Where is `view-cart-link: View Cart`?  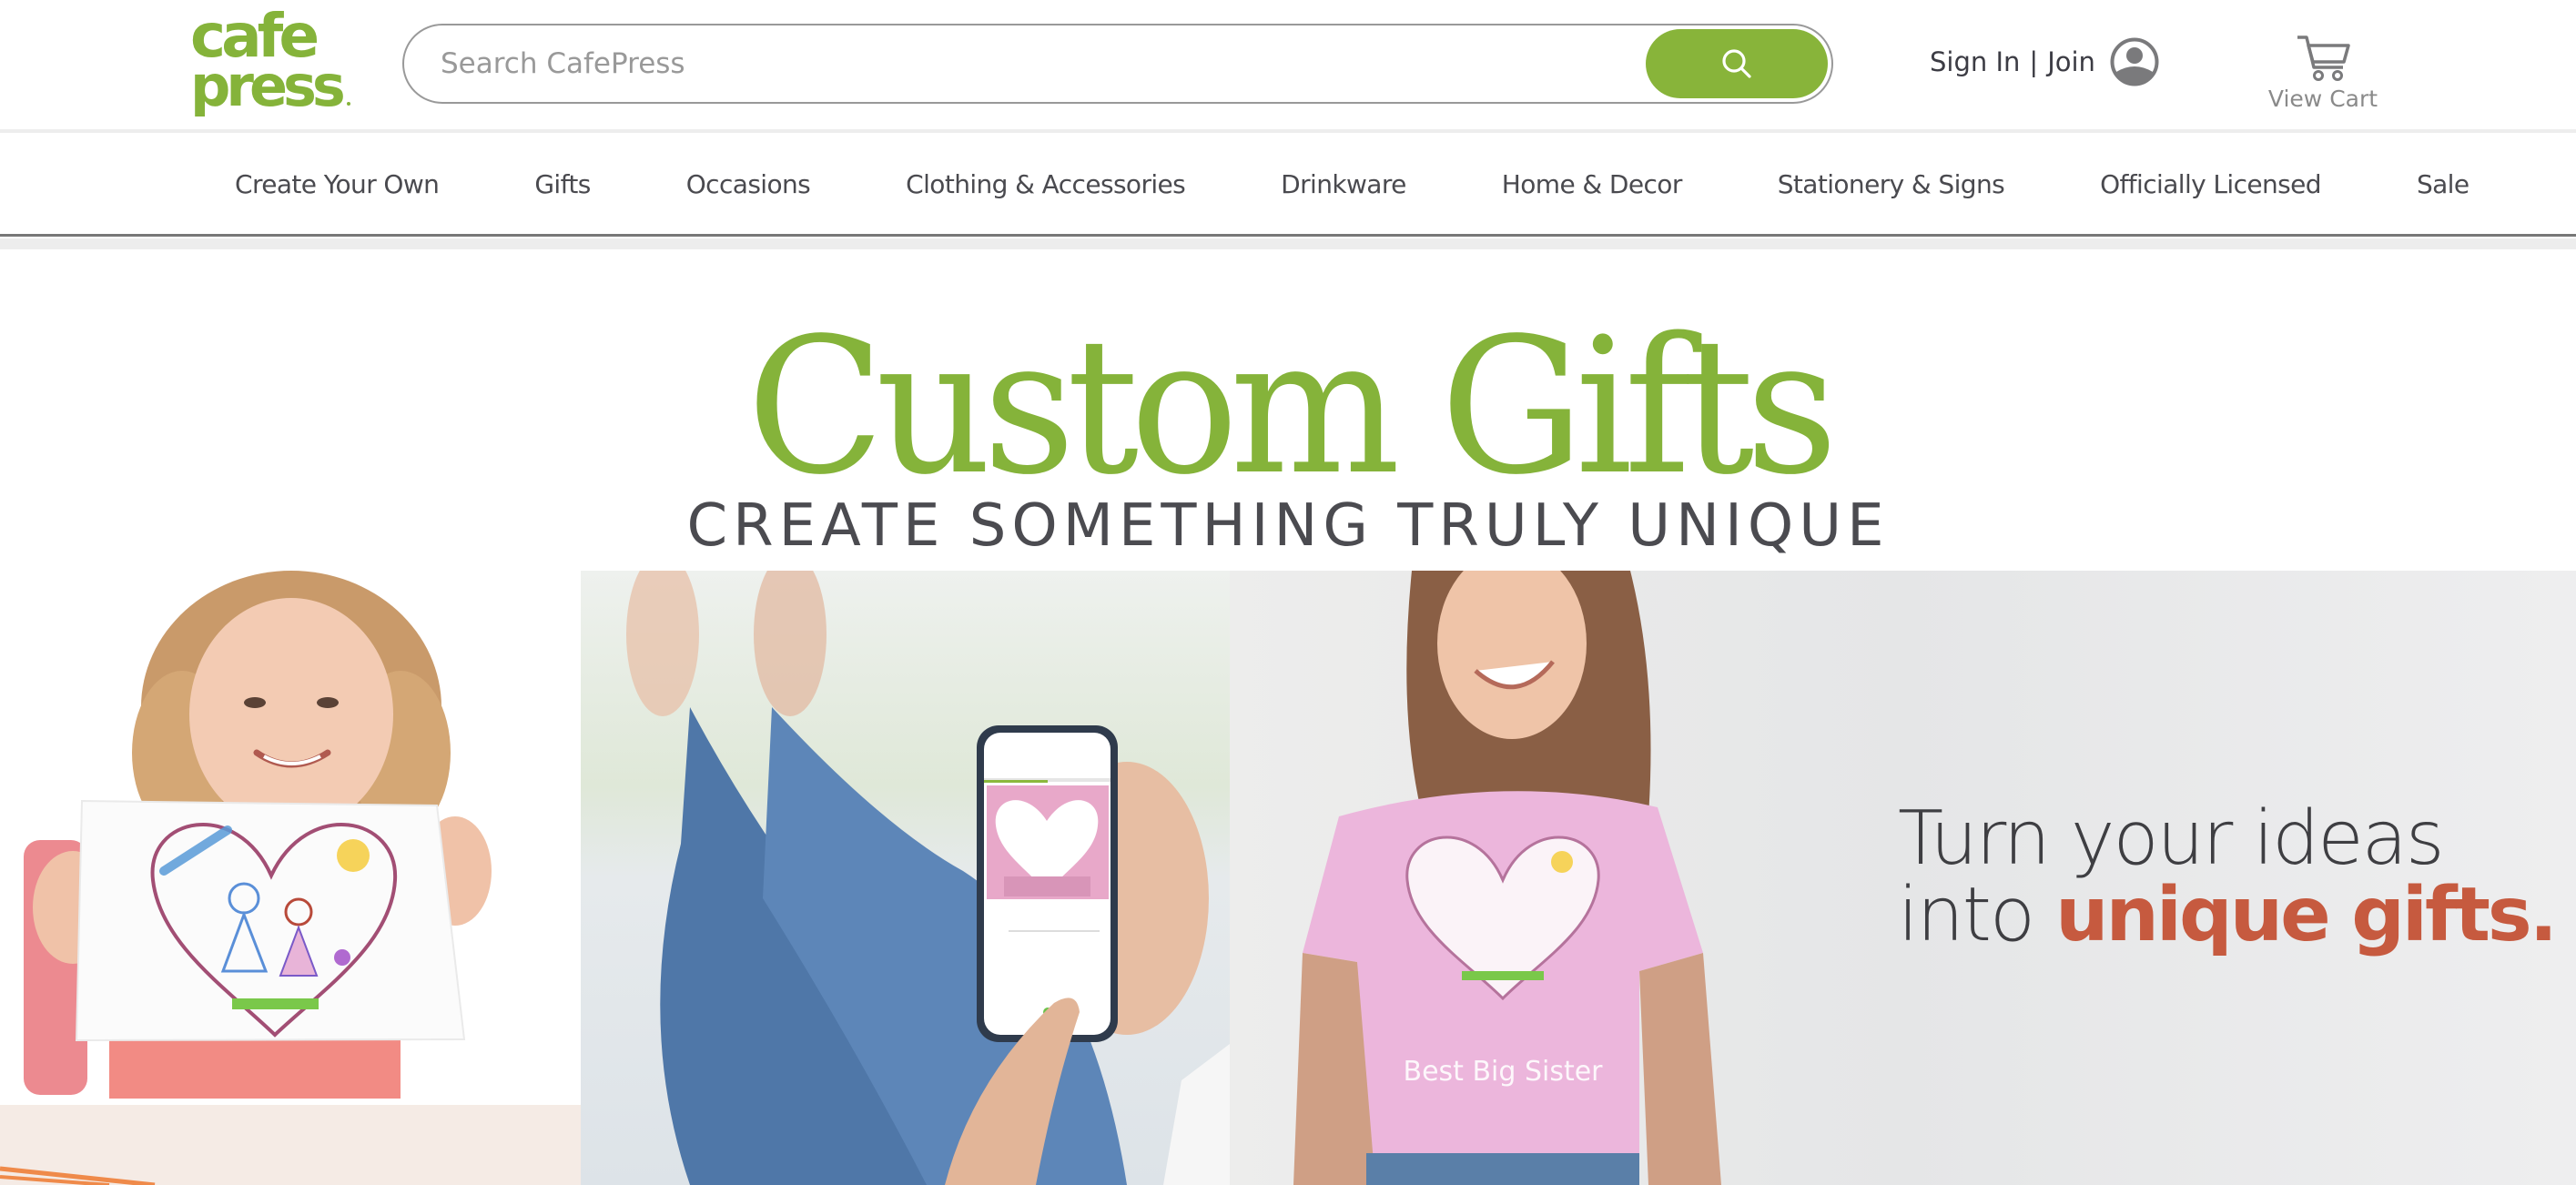 view-cart-link: View Cart is located at coordinates (2323, 74).